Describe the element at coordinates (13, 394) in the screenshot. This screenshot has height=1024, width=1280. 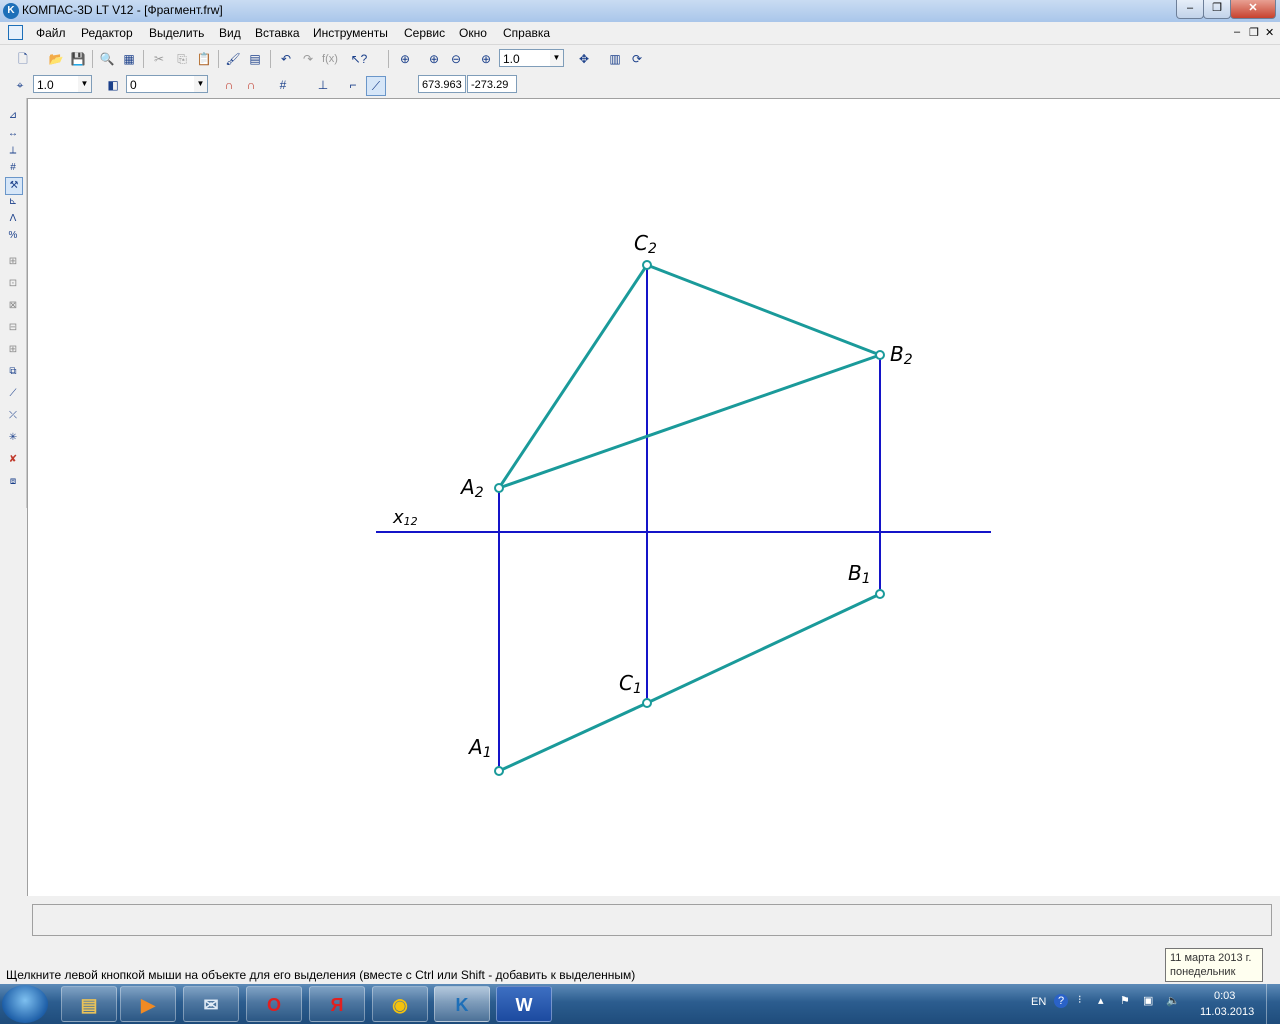
I see `perpendicular-icon: ⟋` at that location.